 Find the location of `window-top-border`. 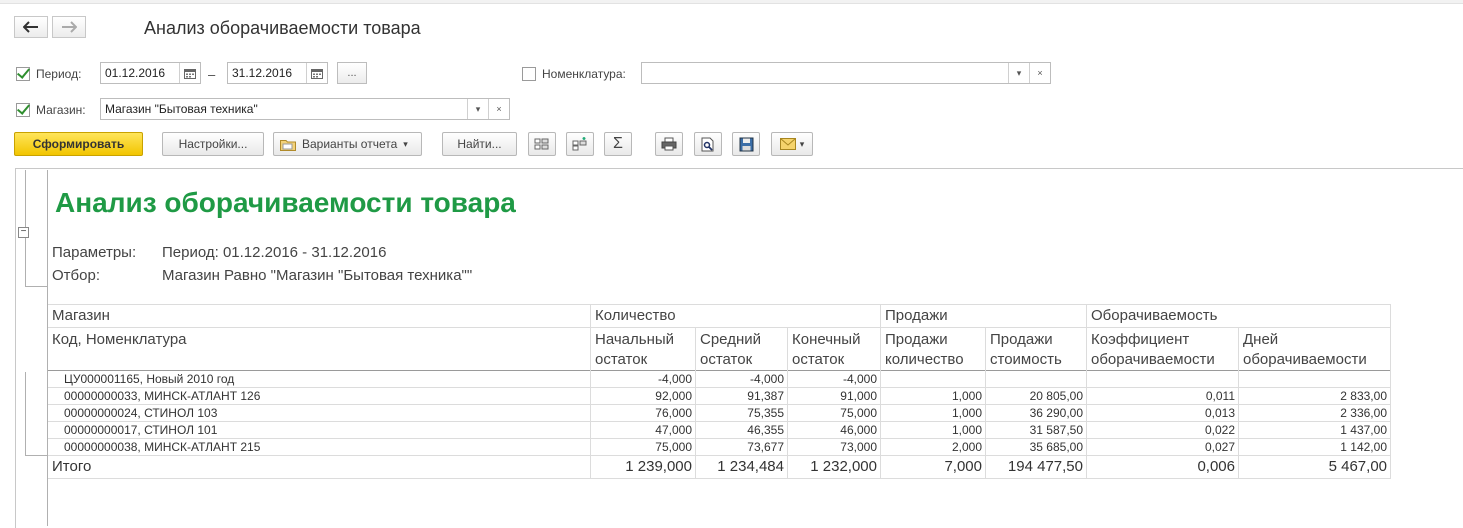

window-top-border is located at coordinates (731, 2).